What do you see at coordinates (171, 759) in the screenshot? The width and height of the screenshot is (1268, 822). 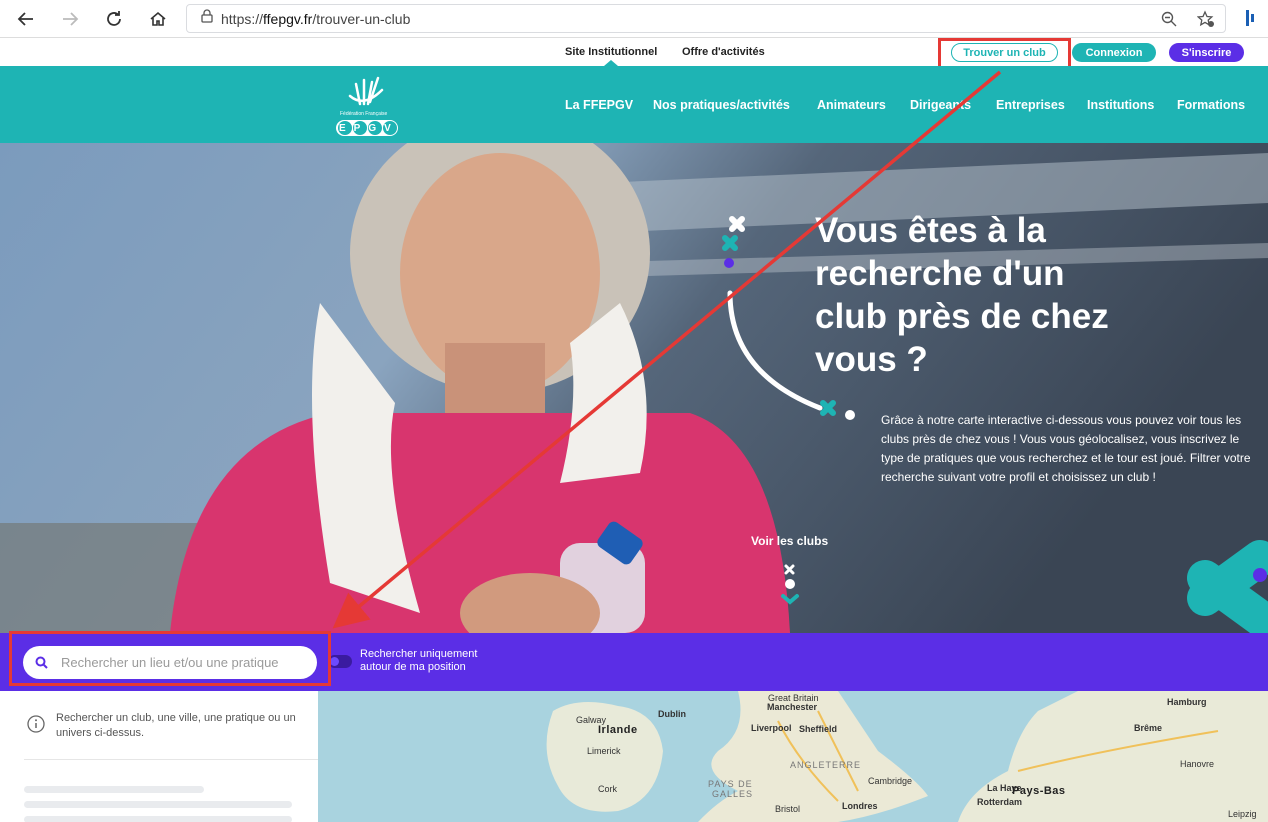 I see `divider` at bounding box center [171, 759].